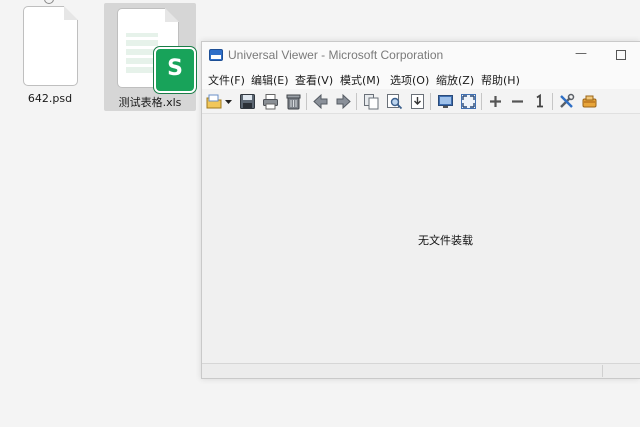 This screenshot has width=640, height=427. Describe the element at coordinates (214, 101) in the screenshot. I see `open-folder-icon` at that location.